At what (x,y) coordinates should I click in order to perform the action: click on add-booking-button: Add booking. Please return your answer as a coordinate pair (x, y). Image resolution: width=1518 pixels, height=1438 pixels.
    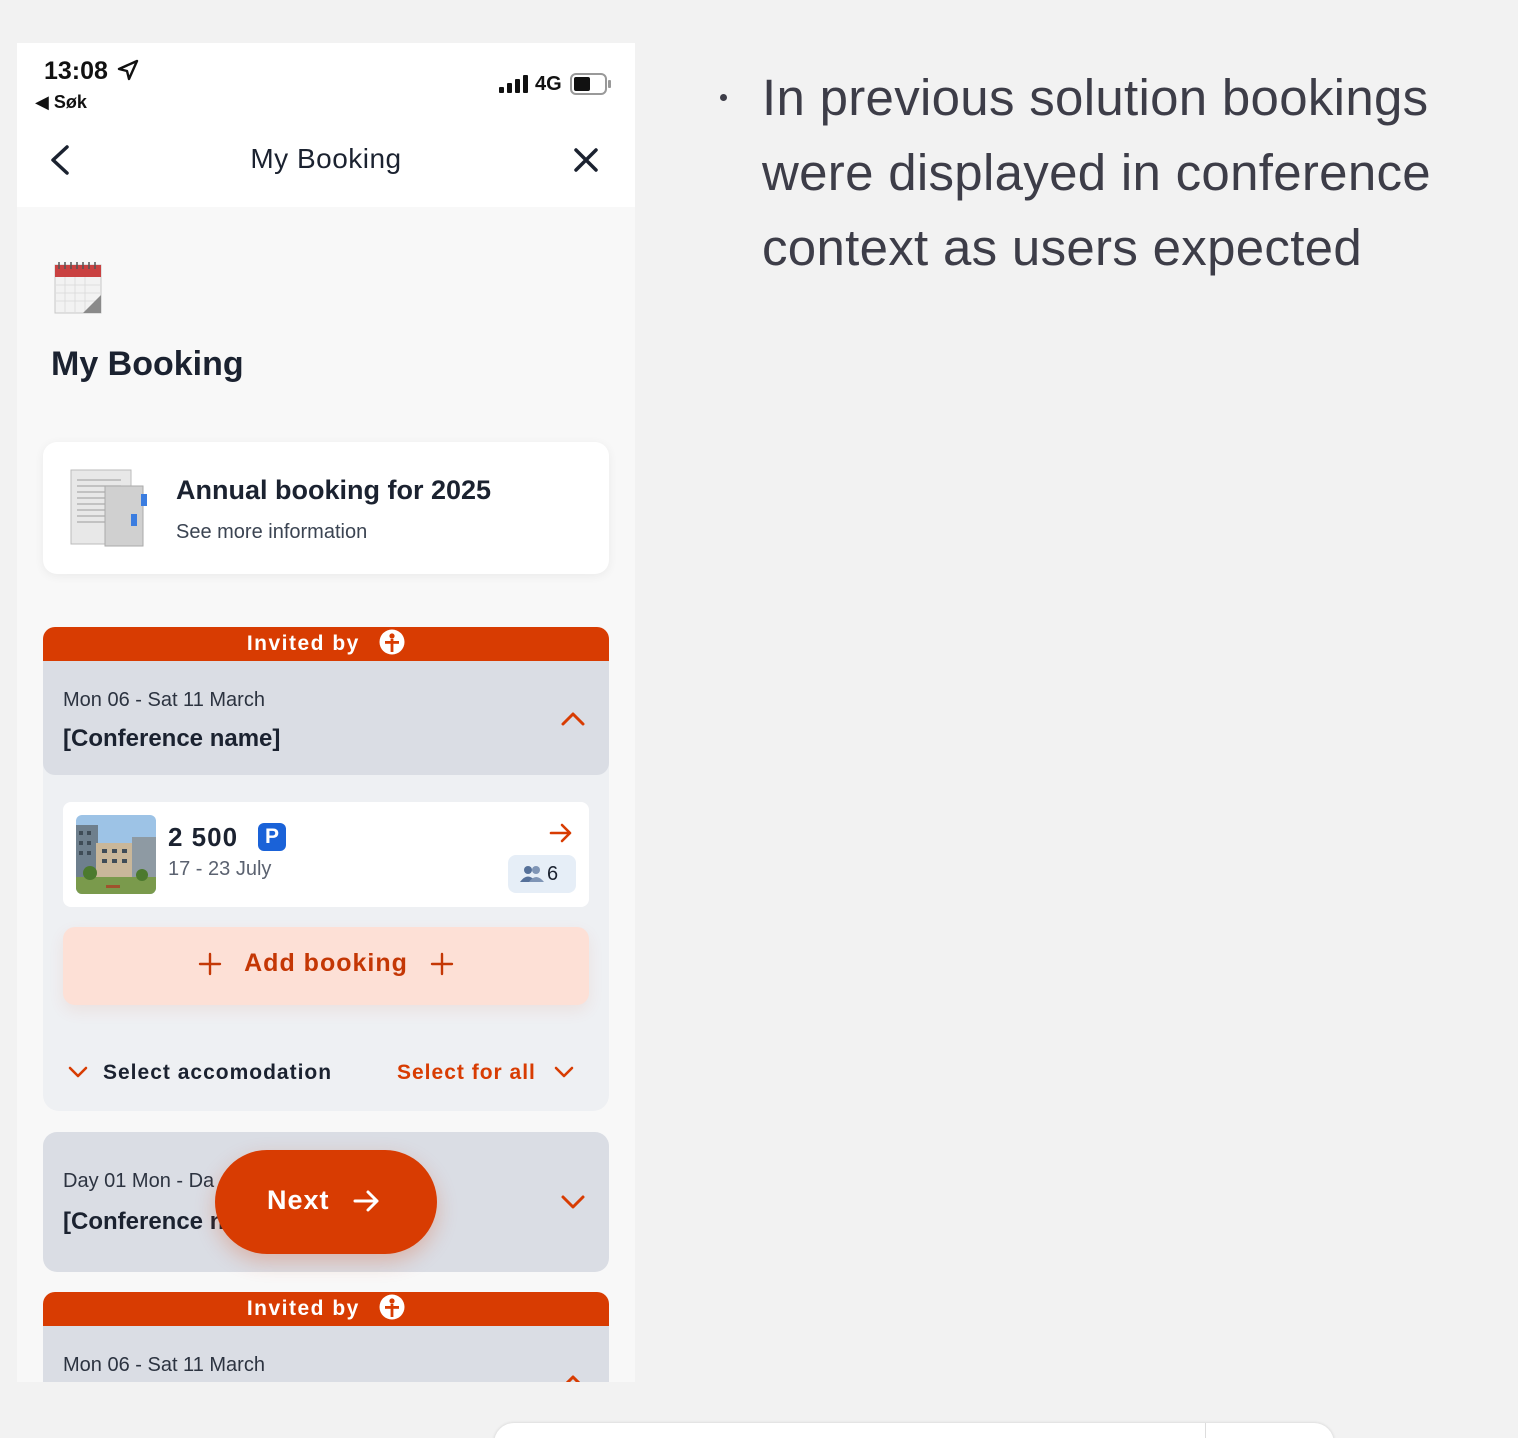
    Looking at the image, I should click on (326, 966).